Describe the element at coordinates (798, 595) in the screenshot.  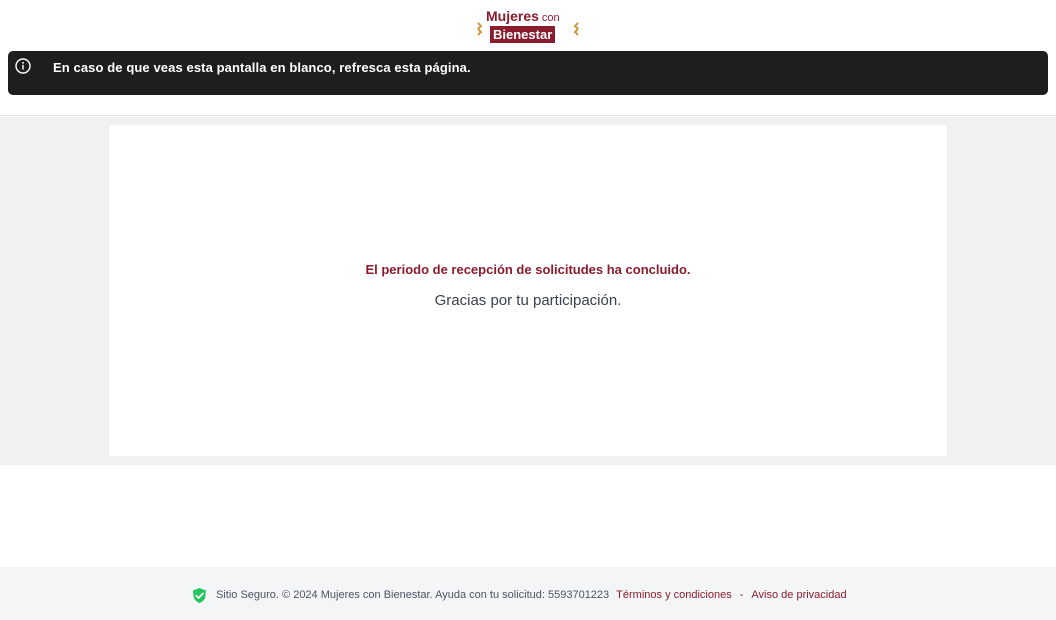
I see `privacy-link: Aviso de privacidad` at that location.